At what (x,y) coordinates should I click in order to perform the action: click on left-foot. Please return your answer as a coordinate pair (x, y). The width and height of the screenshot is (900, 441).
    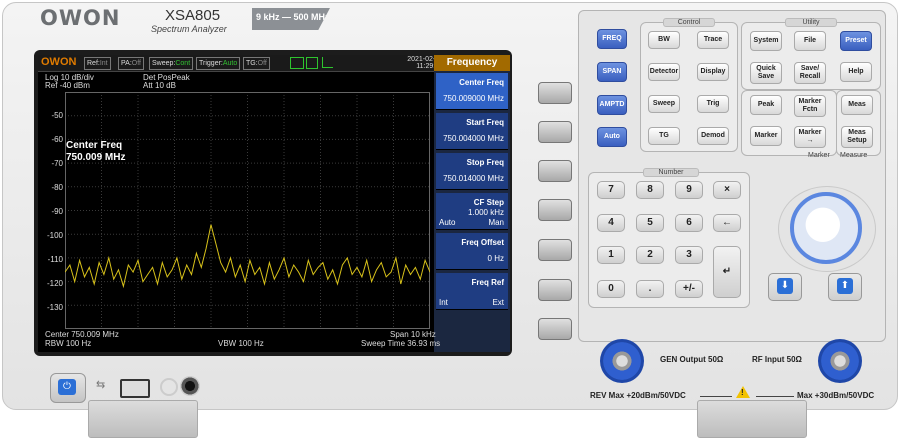
    Looking at the image, I should click on (143, 419).